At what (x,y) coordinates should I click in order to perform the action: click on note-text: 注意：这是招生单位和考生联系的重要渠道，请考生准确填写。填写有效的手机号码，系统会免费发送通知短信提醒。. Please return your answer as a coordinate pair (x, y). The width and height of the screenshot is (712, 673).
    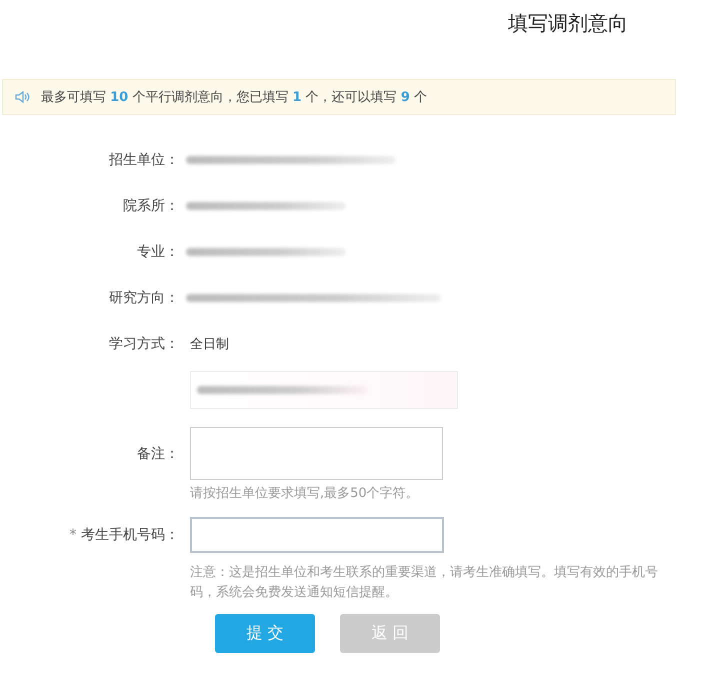
    Looking at the image, I should click on (424, 583).